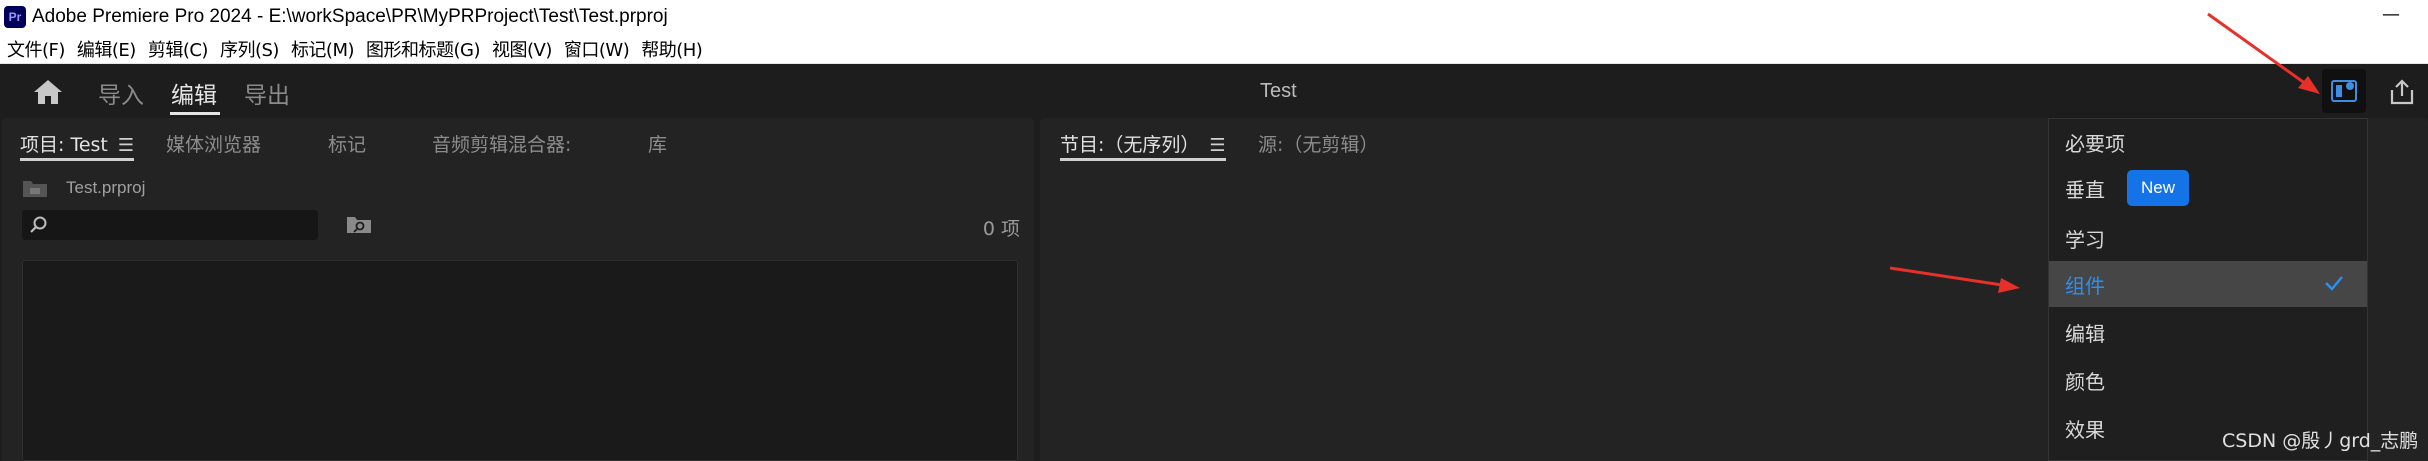 This screenshot has height=461, width=2428. Describe the element at coordinates (1217, 145) in the screenshot. I see `program-panel-menu-icon: ☰` at that location.